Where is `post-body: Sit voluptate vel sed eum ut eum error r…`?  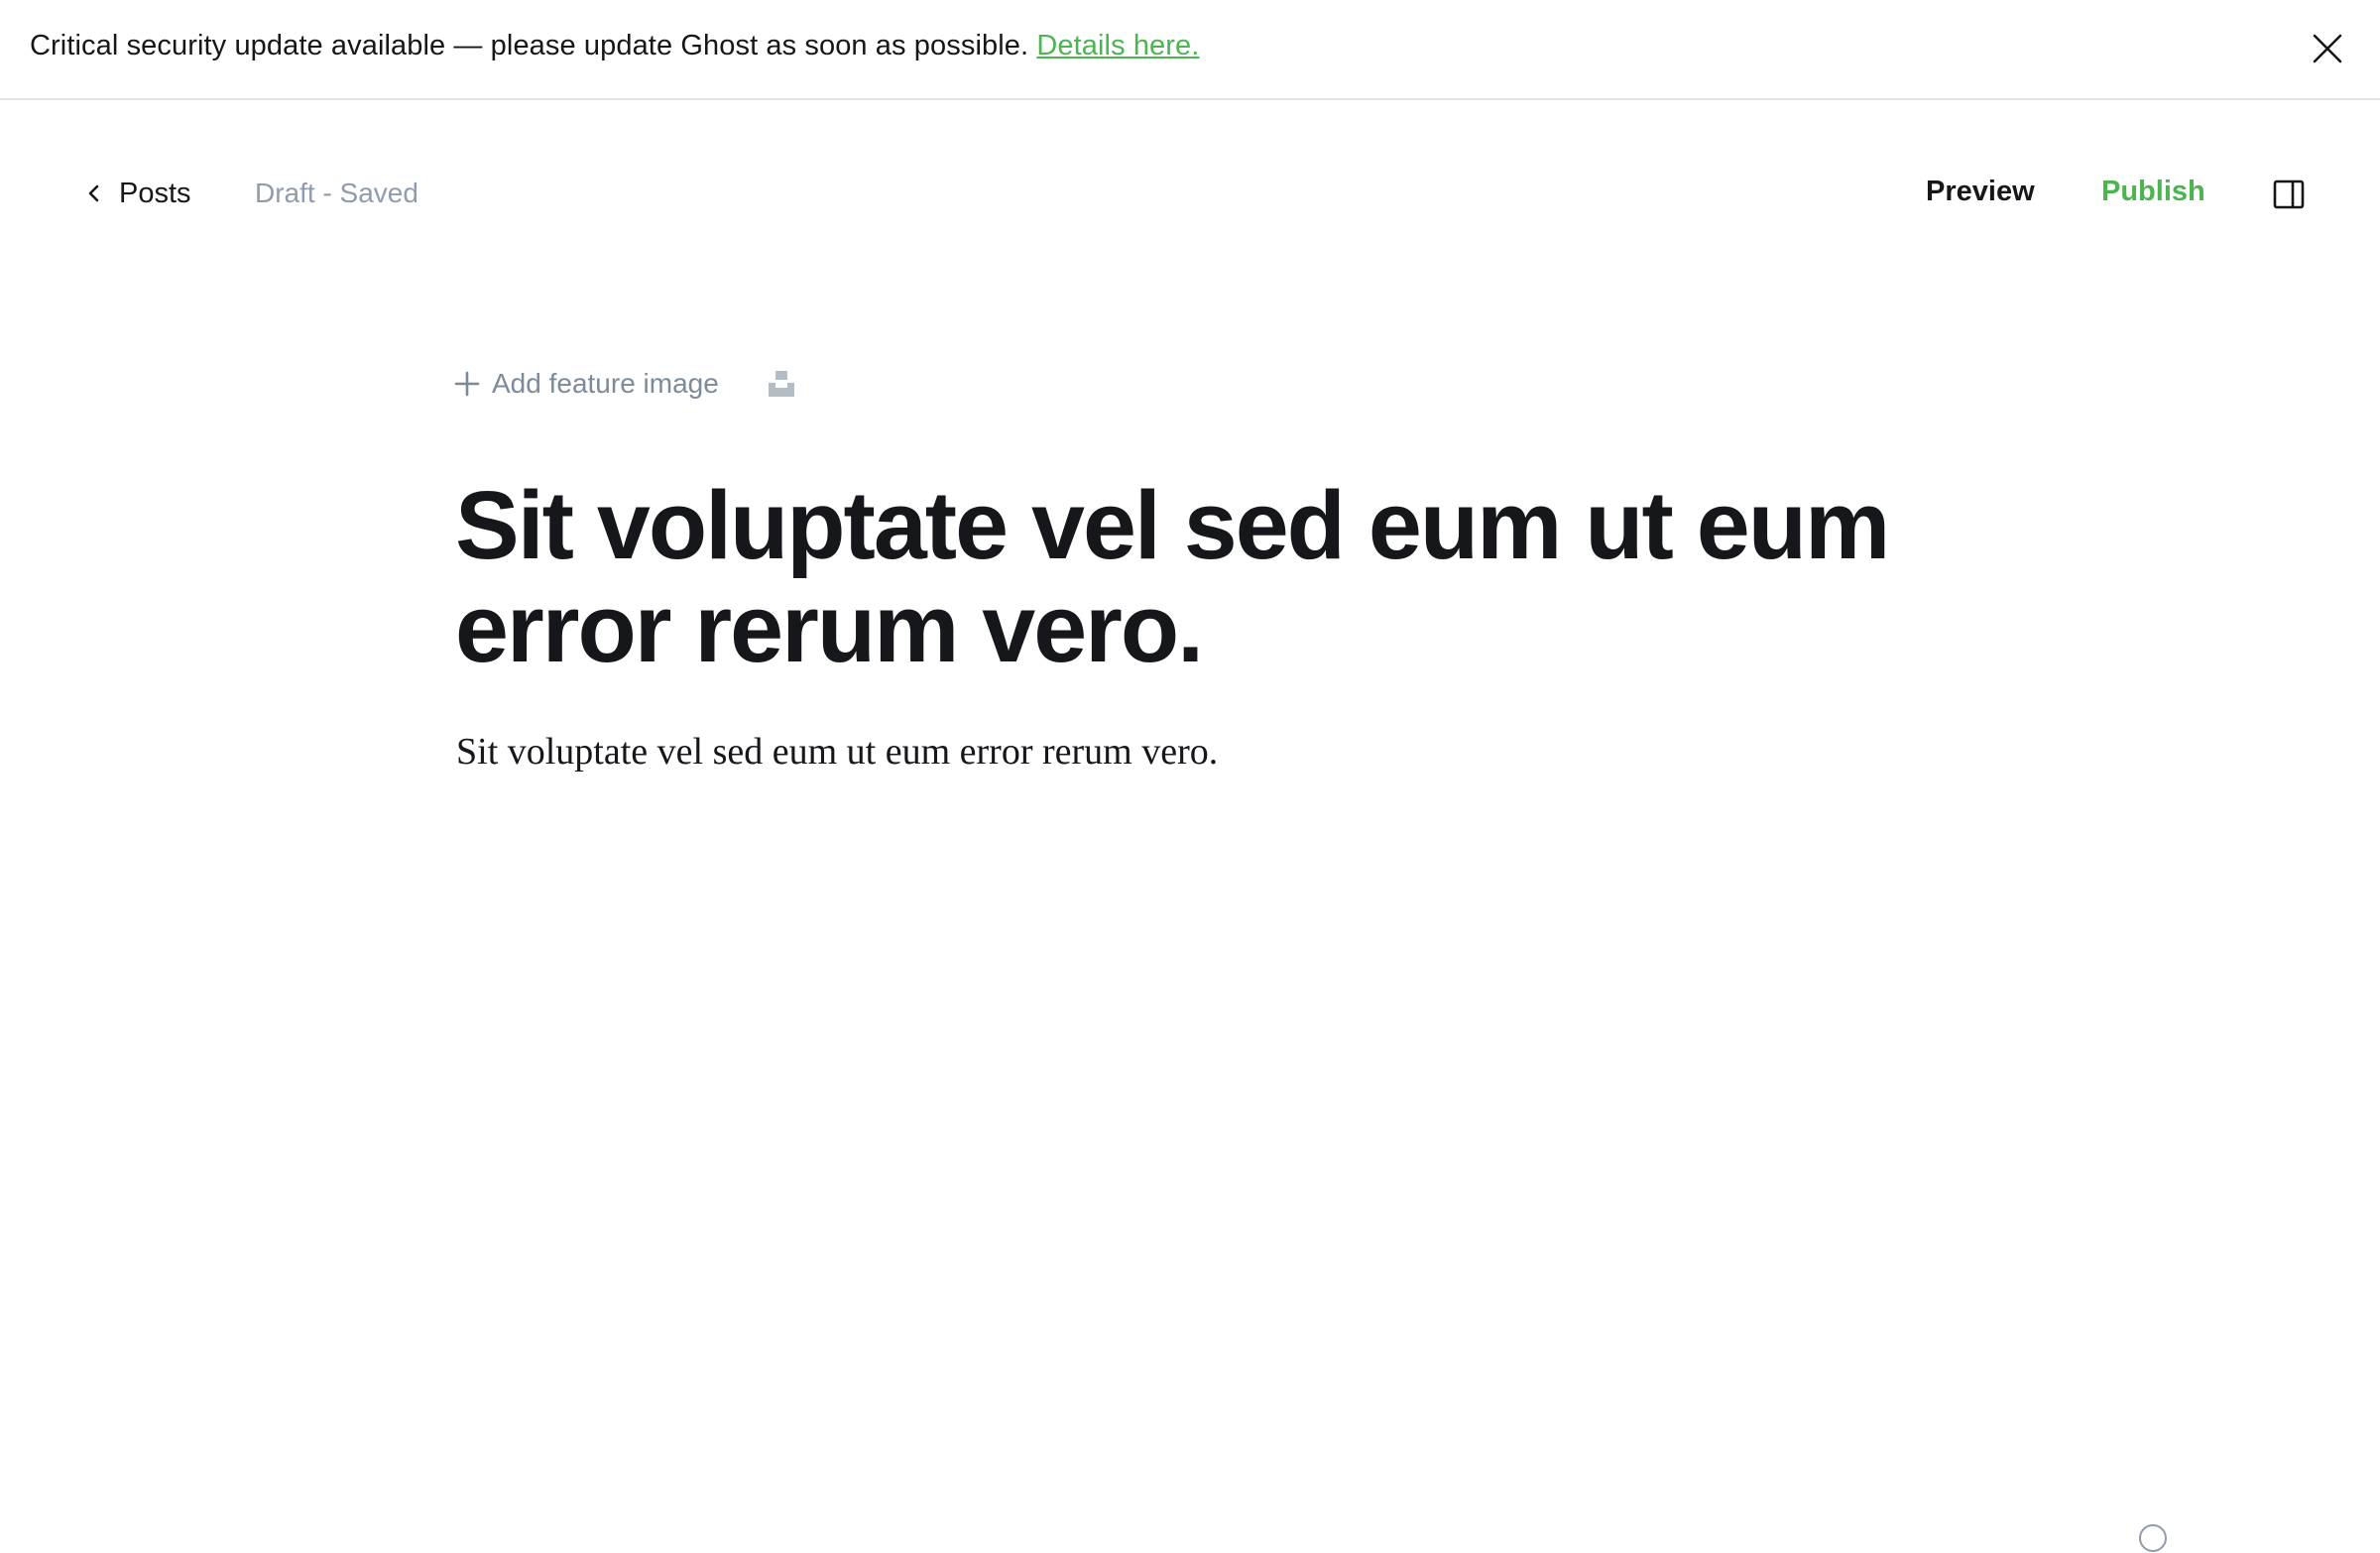 post-body: Sit voluptate vel sed eum ut eum error r… is located at coordinates (1190, 751).